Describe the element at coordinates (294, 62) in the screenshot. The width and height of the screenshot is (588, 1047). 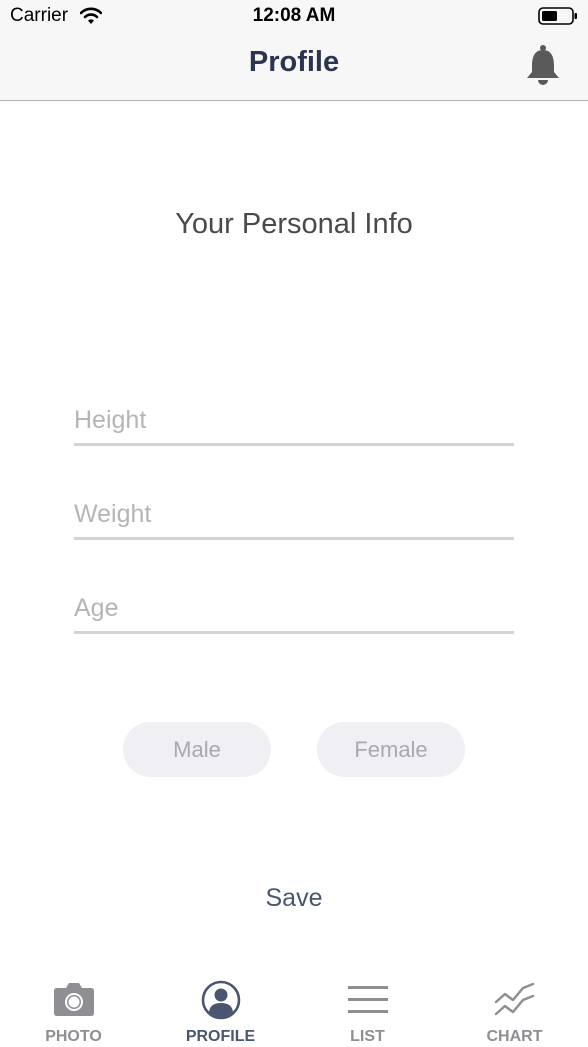
I see `page-title: Profile` at that location.